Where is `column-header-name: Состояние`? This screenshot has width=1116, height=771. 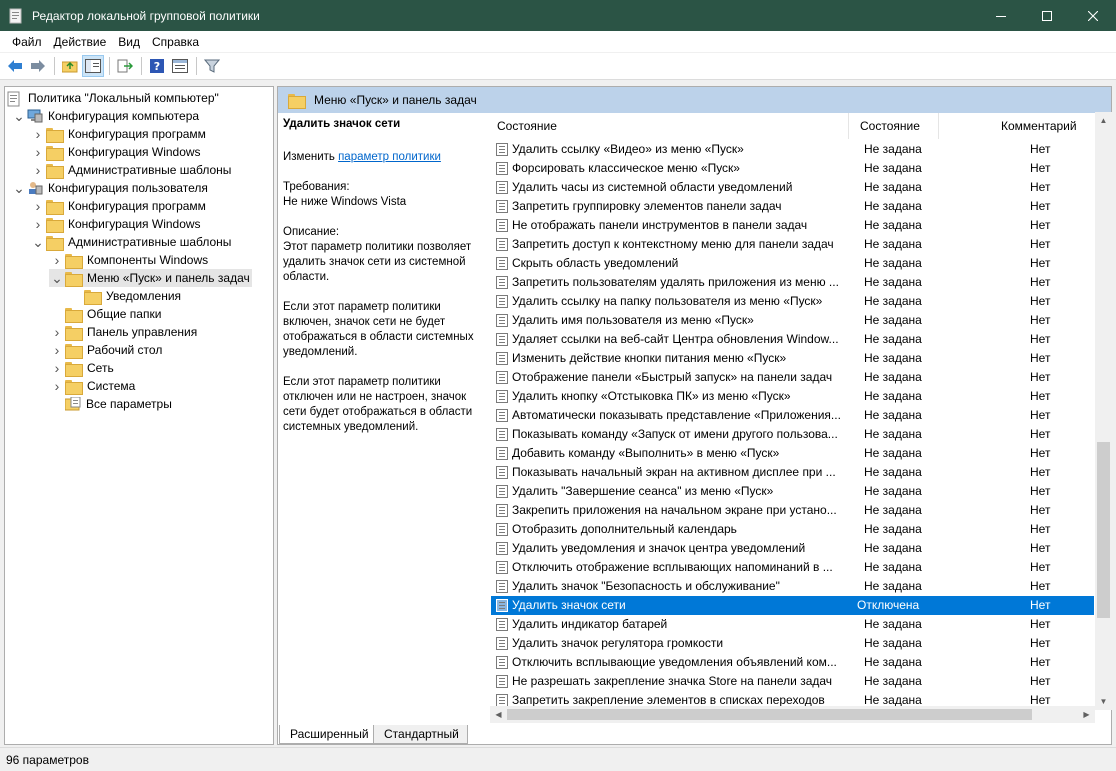 column-header-name: Состояние is located at coordinates (527, 126).